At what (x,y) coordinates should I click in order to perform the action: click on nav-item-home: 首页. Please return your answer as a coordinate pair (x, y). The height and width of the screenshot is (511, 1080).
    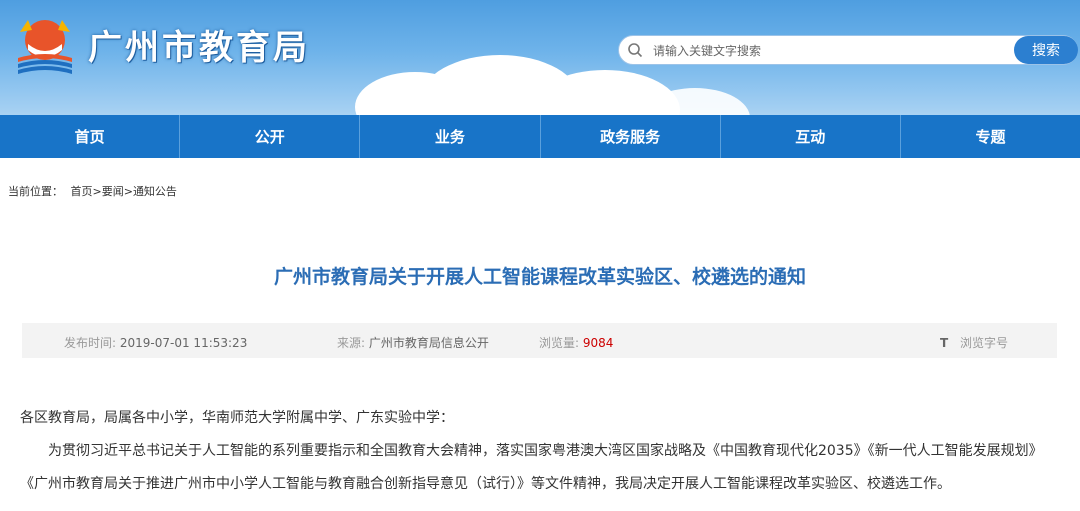
    Looking at the image, I should click on (90, 136).